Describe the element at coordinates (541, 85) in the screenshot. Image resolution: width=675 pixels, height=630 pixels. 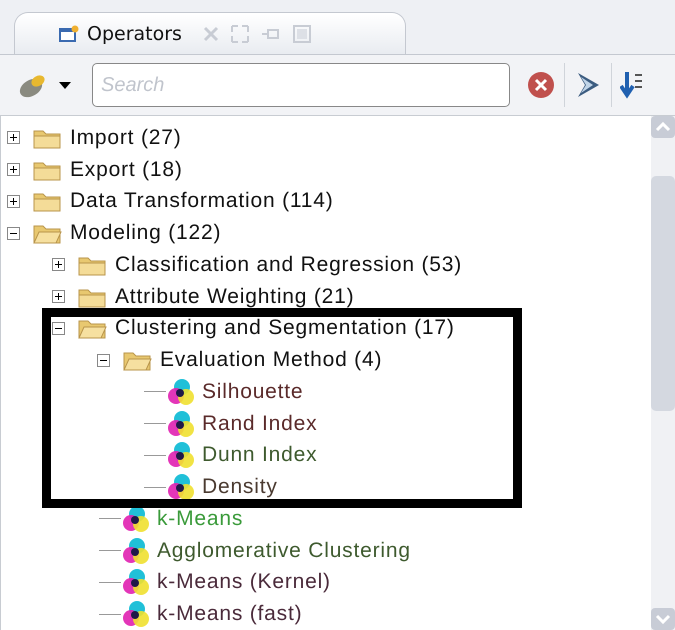
I see `clear-icon` at that location.